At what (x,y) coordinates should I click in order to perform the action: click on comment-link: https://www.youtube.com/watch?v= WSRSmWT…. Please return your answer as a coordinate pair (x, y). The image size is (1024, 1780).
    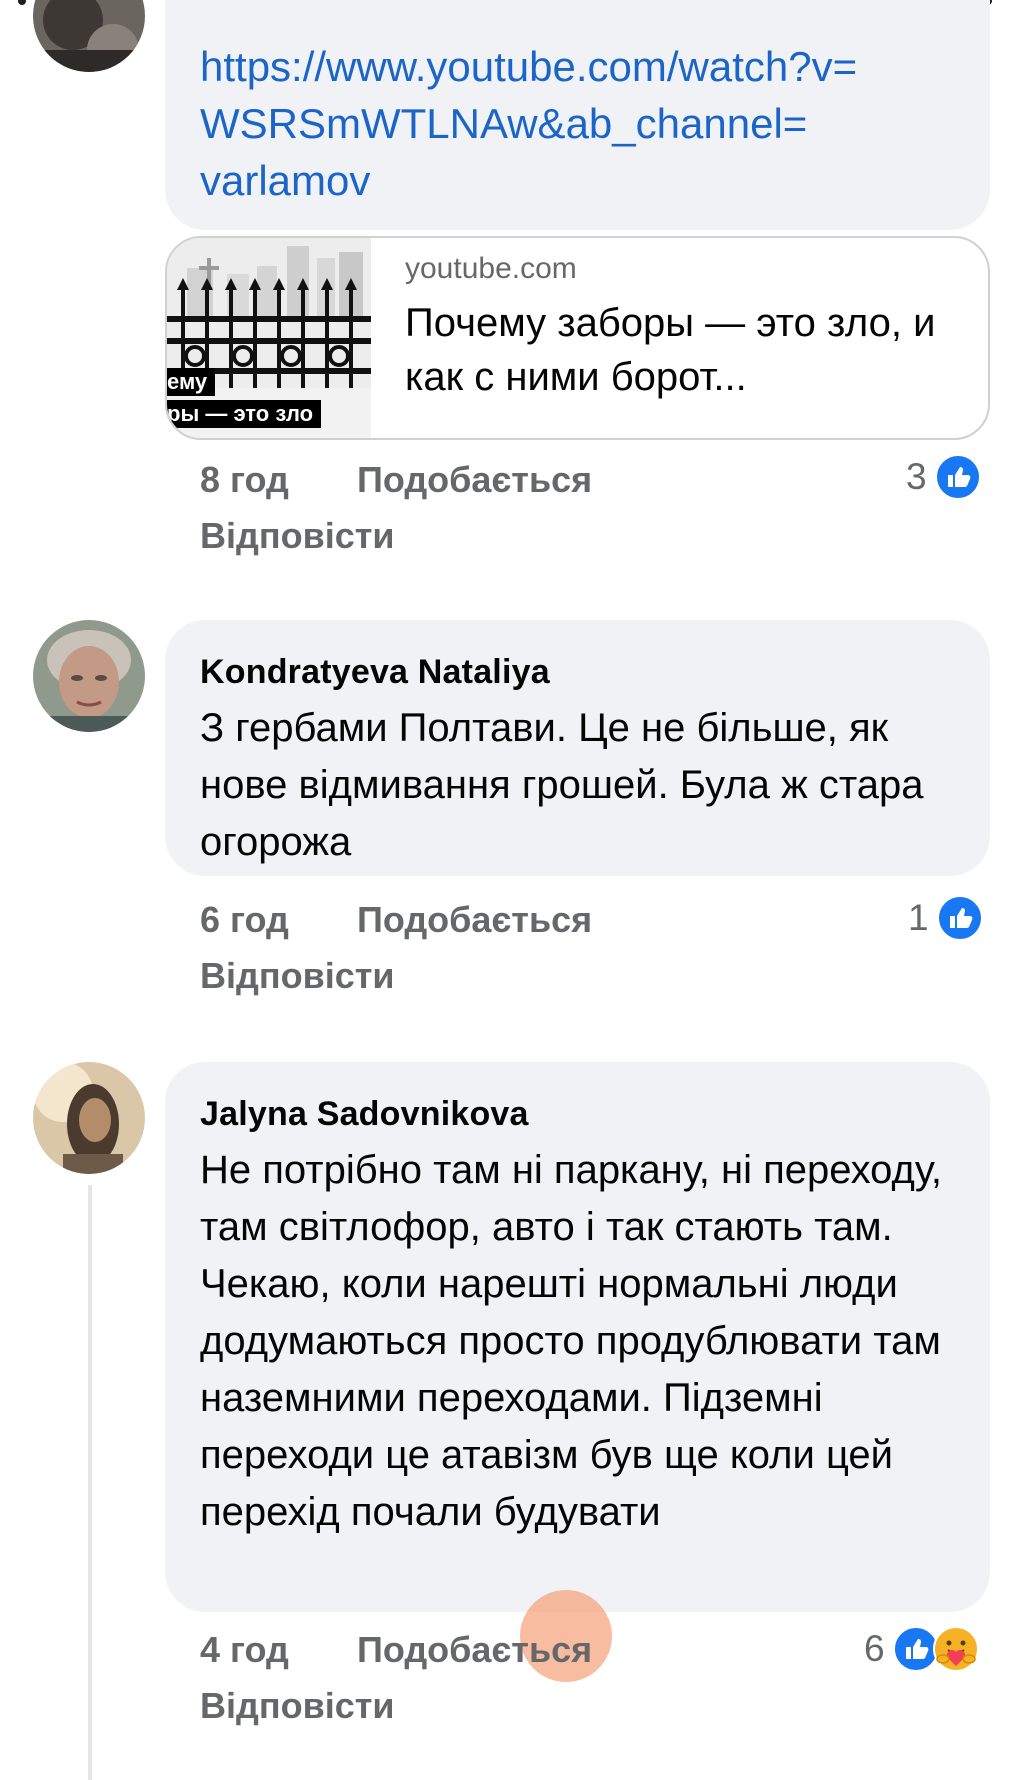
    Looking at the image, I should click on (577, 123).